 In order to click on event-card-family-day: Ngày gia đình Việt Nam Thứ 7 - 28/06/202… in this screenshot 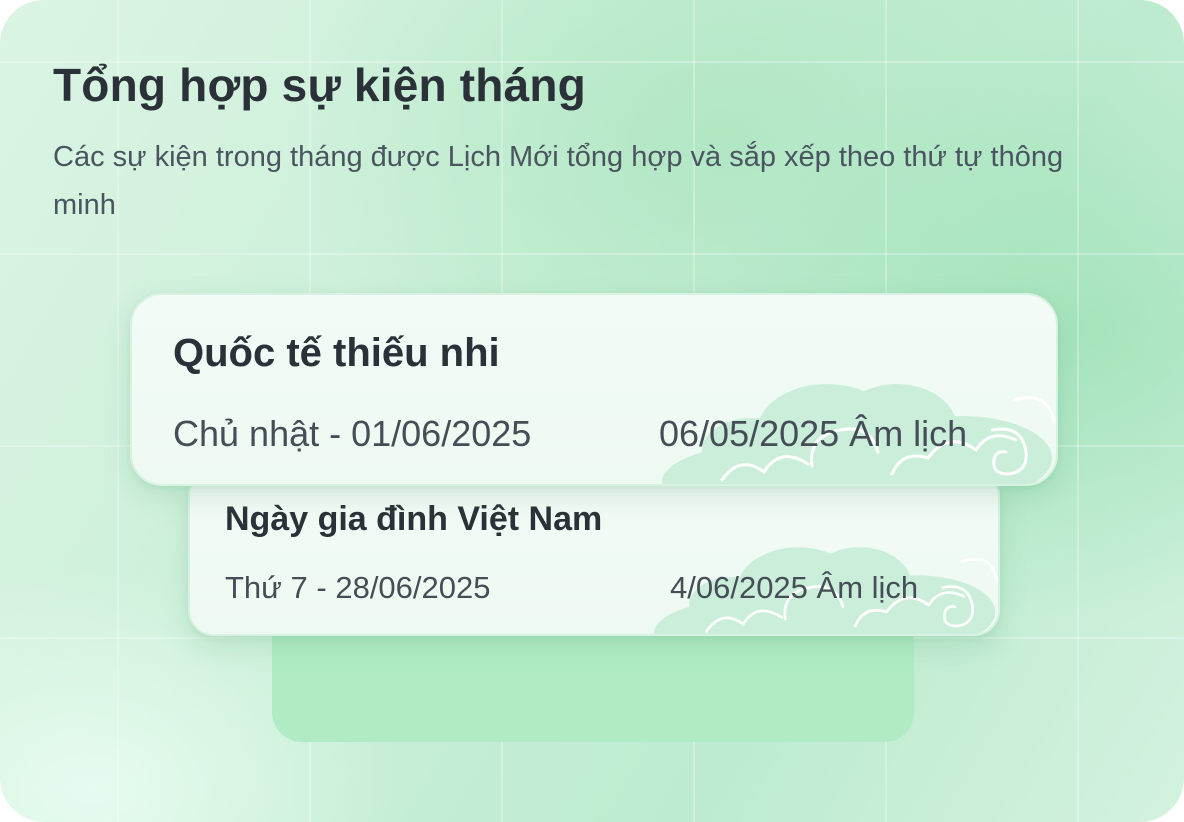, I will do `click(594, 553)`.